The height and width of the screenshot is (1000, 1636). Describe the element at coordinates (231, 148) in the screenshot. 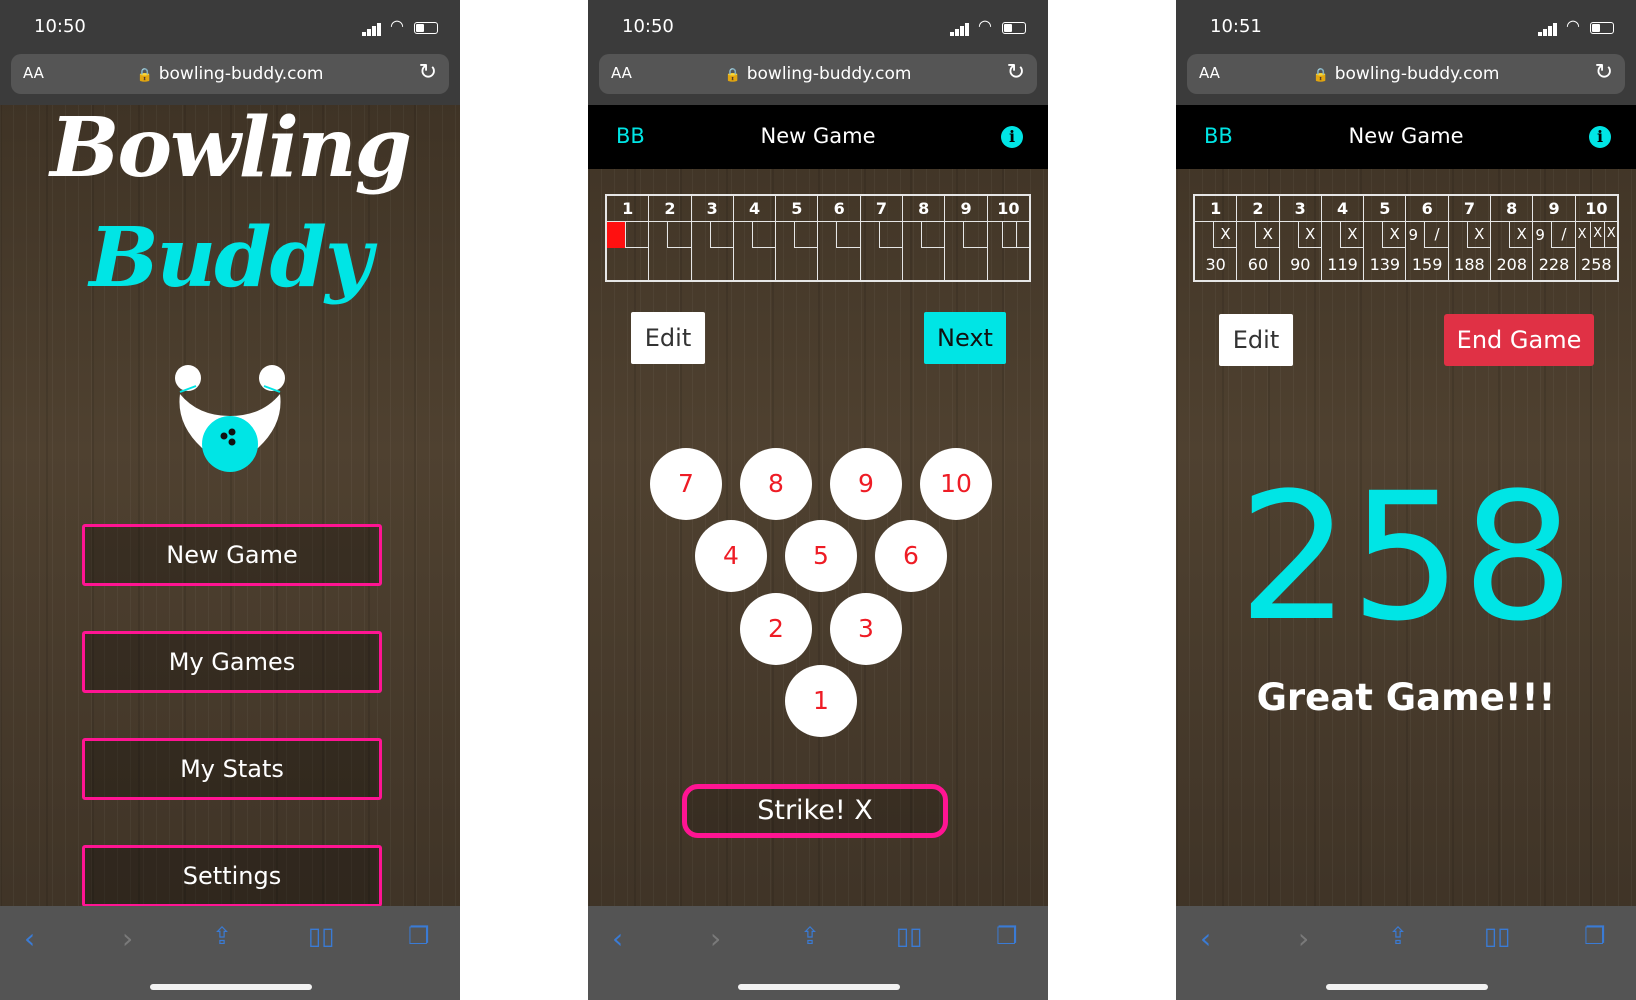

I see `app-title-bowling: Bowling` at that location.